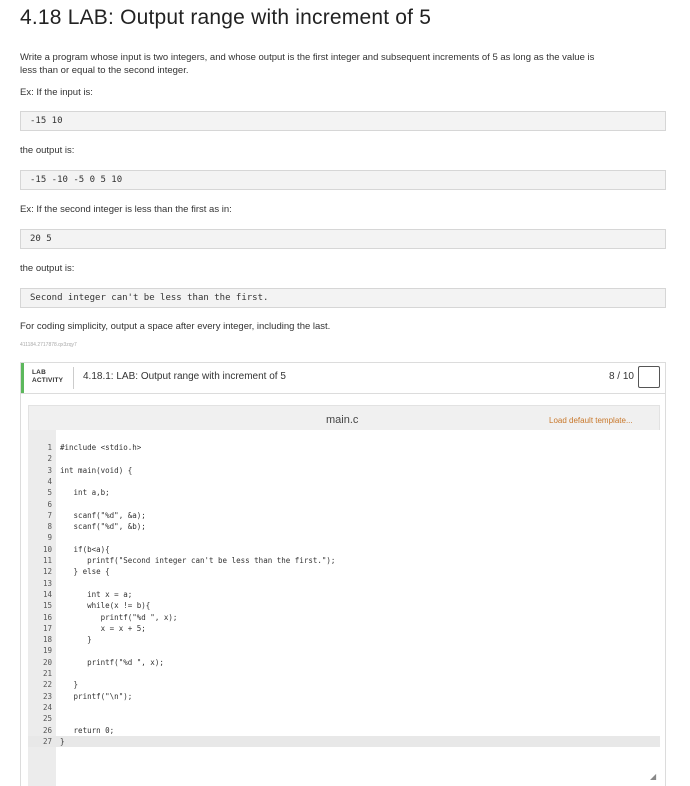  Describe the element at coordinates (22, 378) in the screenshot. I see `lab-accent-bar` at that location.